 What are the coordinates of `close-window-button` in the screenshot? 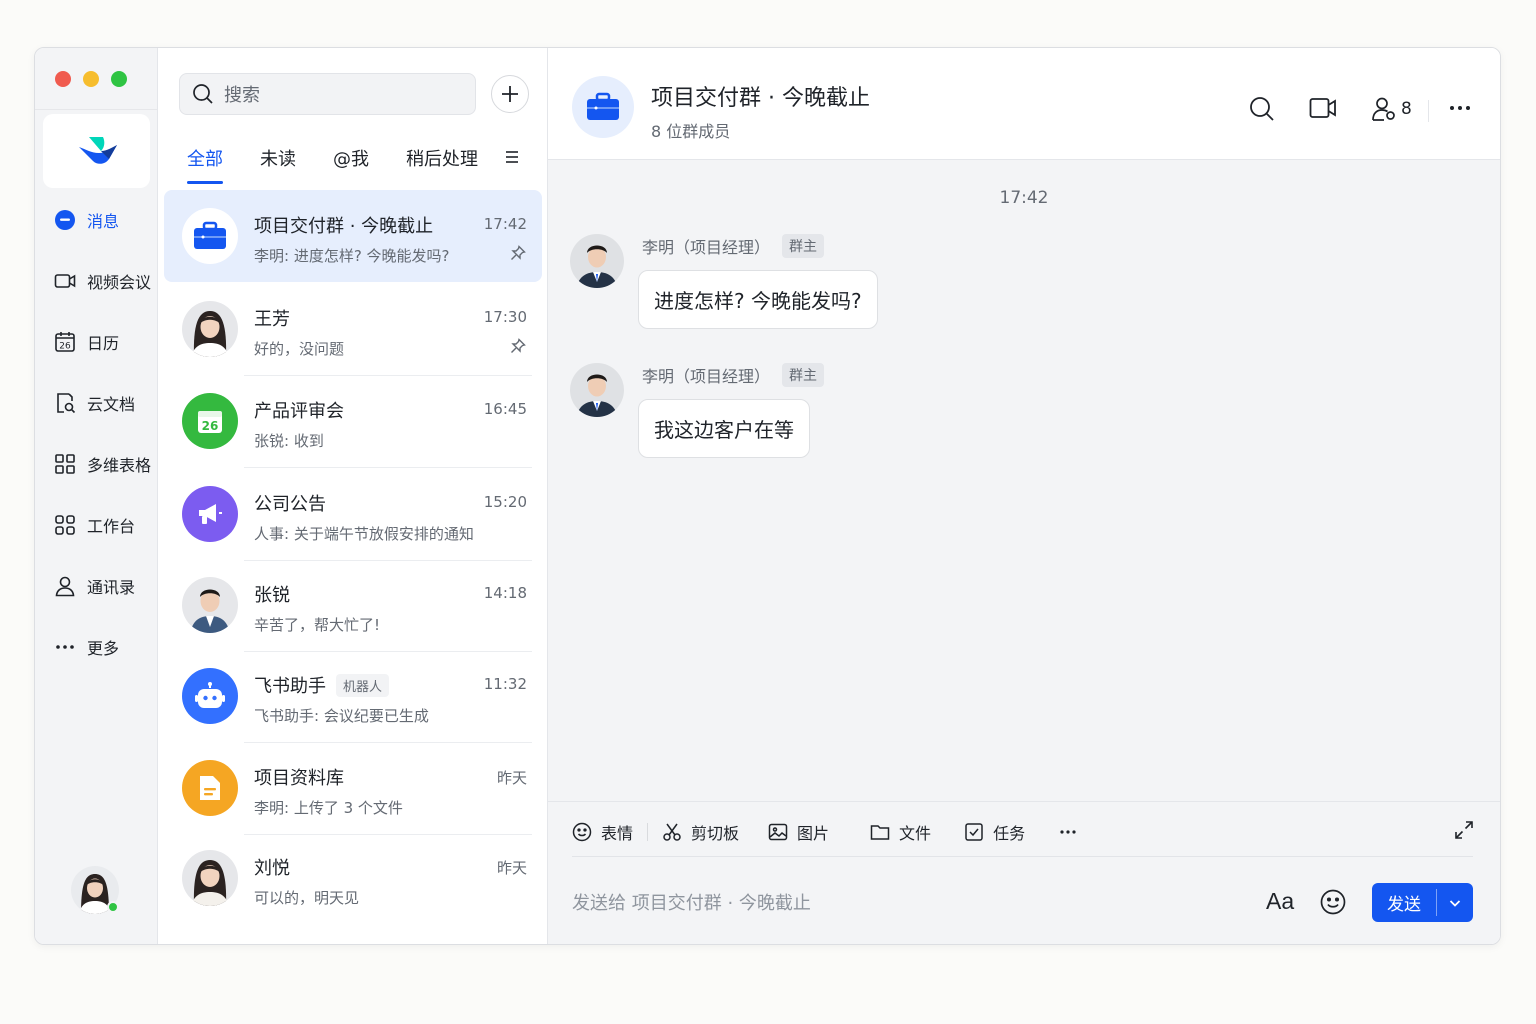 It's located at (63, 79).